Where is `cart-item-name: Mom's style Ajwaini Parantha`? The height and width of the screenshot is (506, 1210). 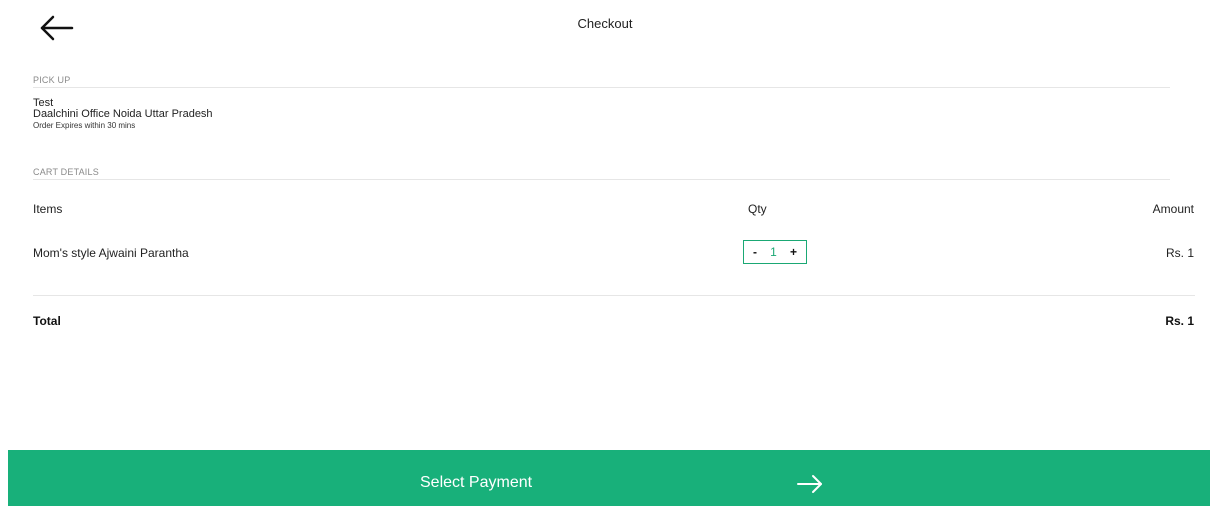 cart-item-name: Mom's style Ajwaini Parantha is located at coordinates (111, 253).